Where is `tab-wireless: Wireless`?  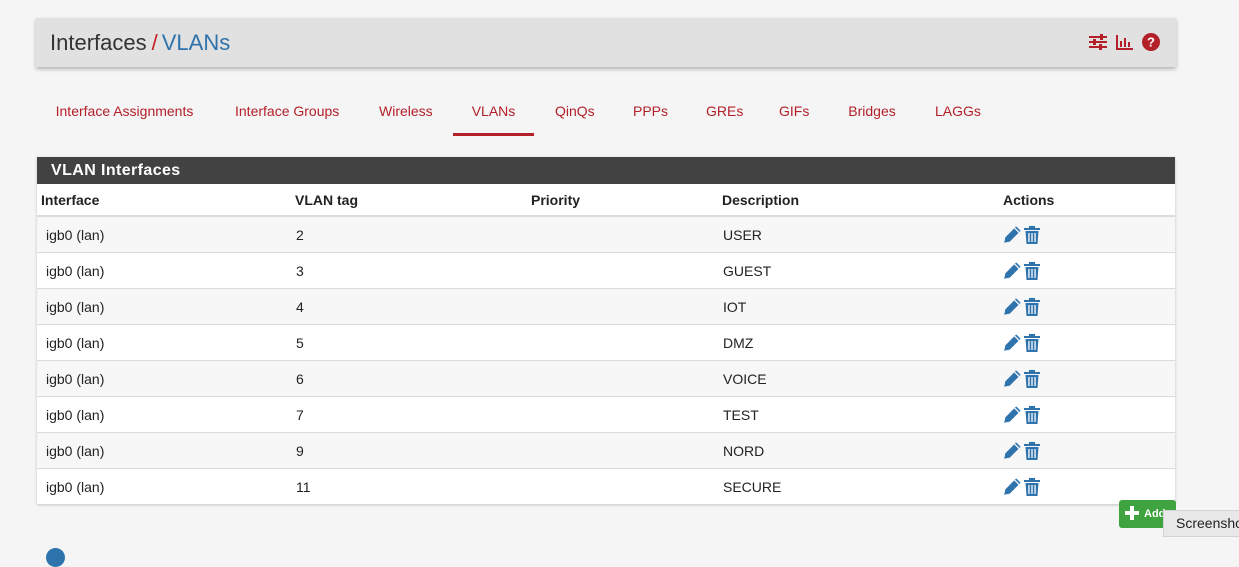 tab-wireless: Wireless is located at coordinates (406, 119).